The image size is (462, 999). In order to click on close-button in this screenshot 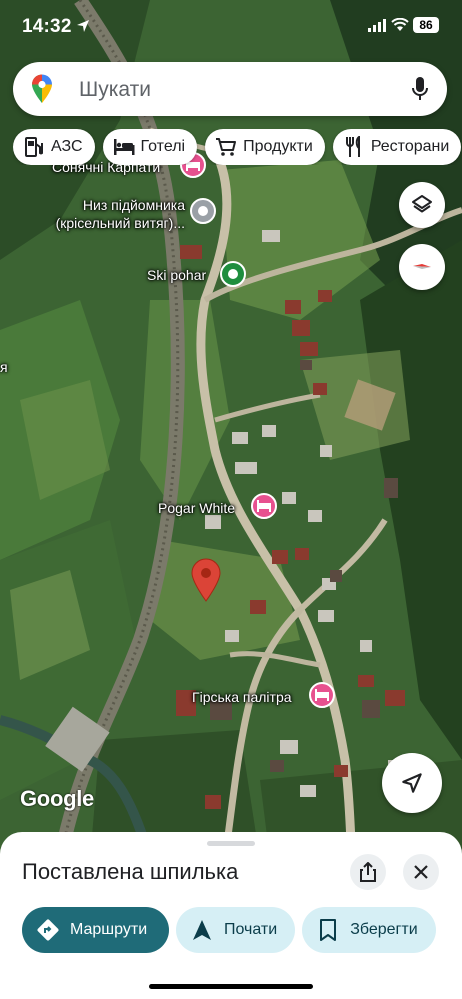, I will do `click(421, 872)`.